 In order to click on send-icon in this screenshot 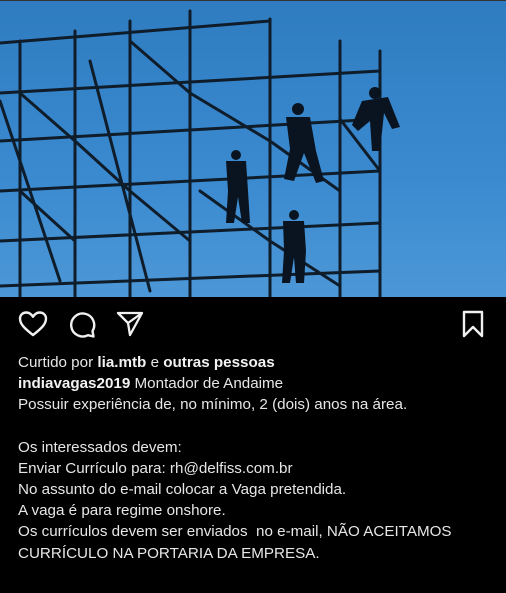, I will do `click(130, 324)`.